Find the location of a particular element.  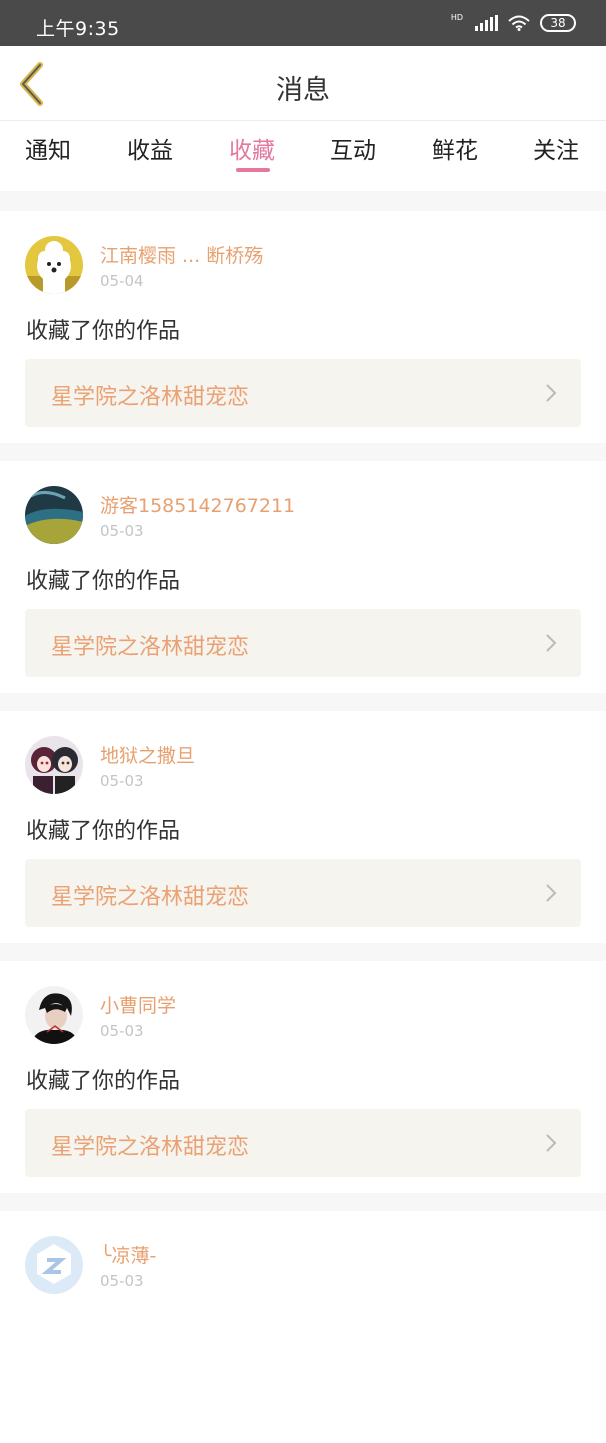

username: 江南樱雨 ... 断桥殇 is located at coordinates (181, 254).